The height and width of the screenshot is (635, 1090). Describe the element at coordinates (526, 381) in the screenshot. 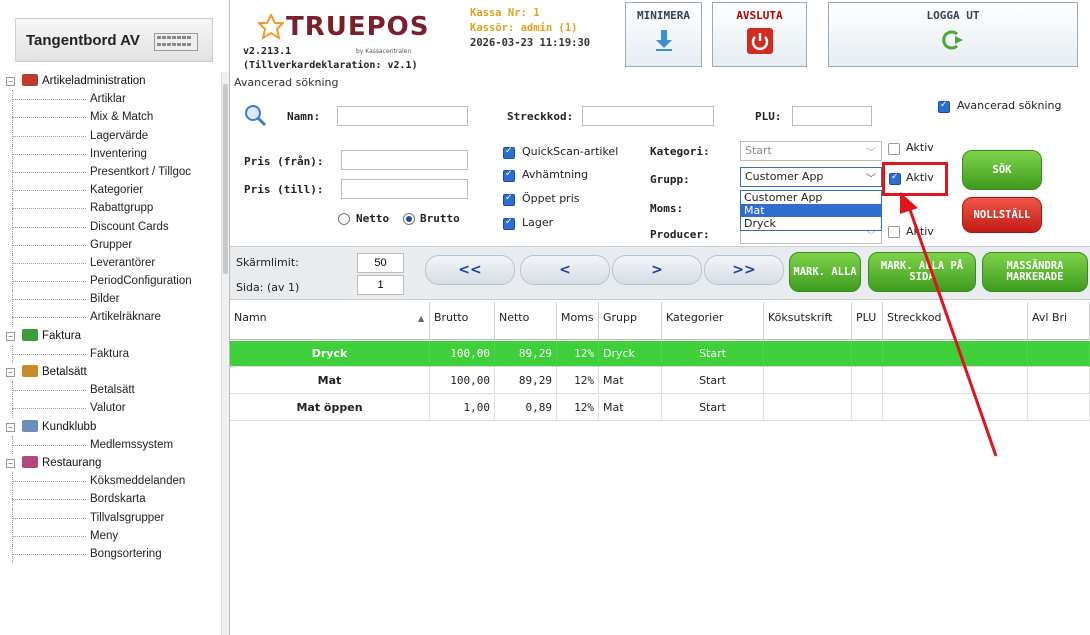

I see `table-cell: 89,29` at that location.